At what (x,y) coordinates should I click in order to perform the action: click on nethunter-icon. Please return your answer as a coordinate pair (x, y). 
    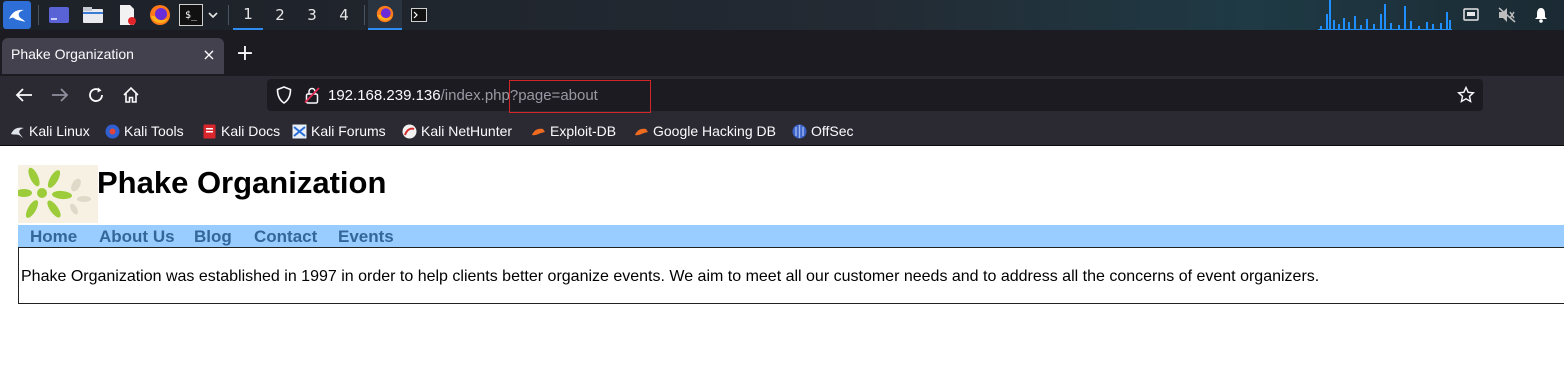
    Looking at the image, I should click on (409, 131).